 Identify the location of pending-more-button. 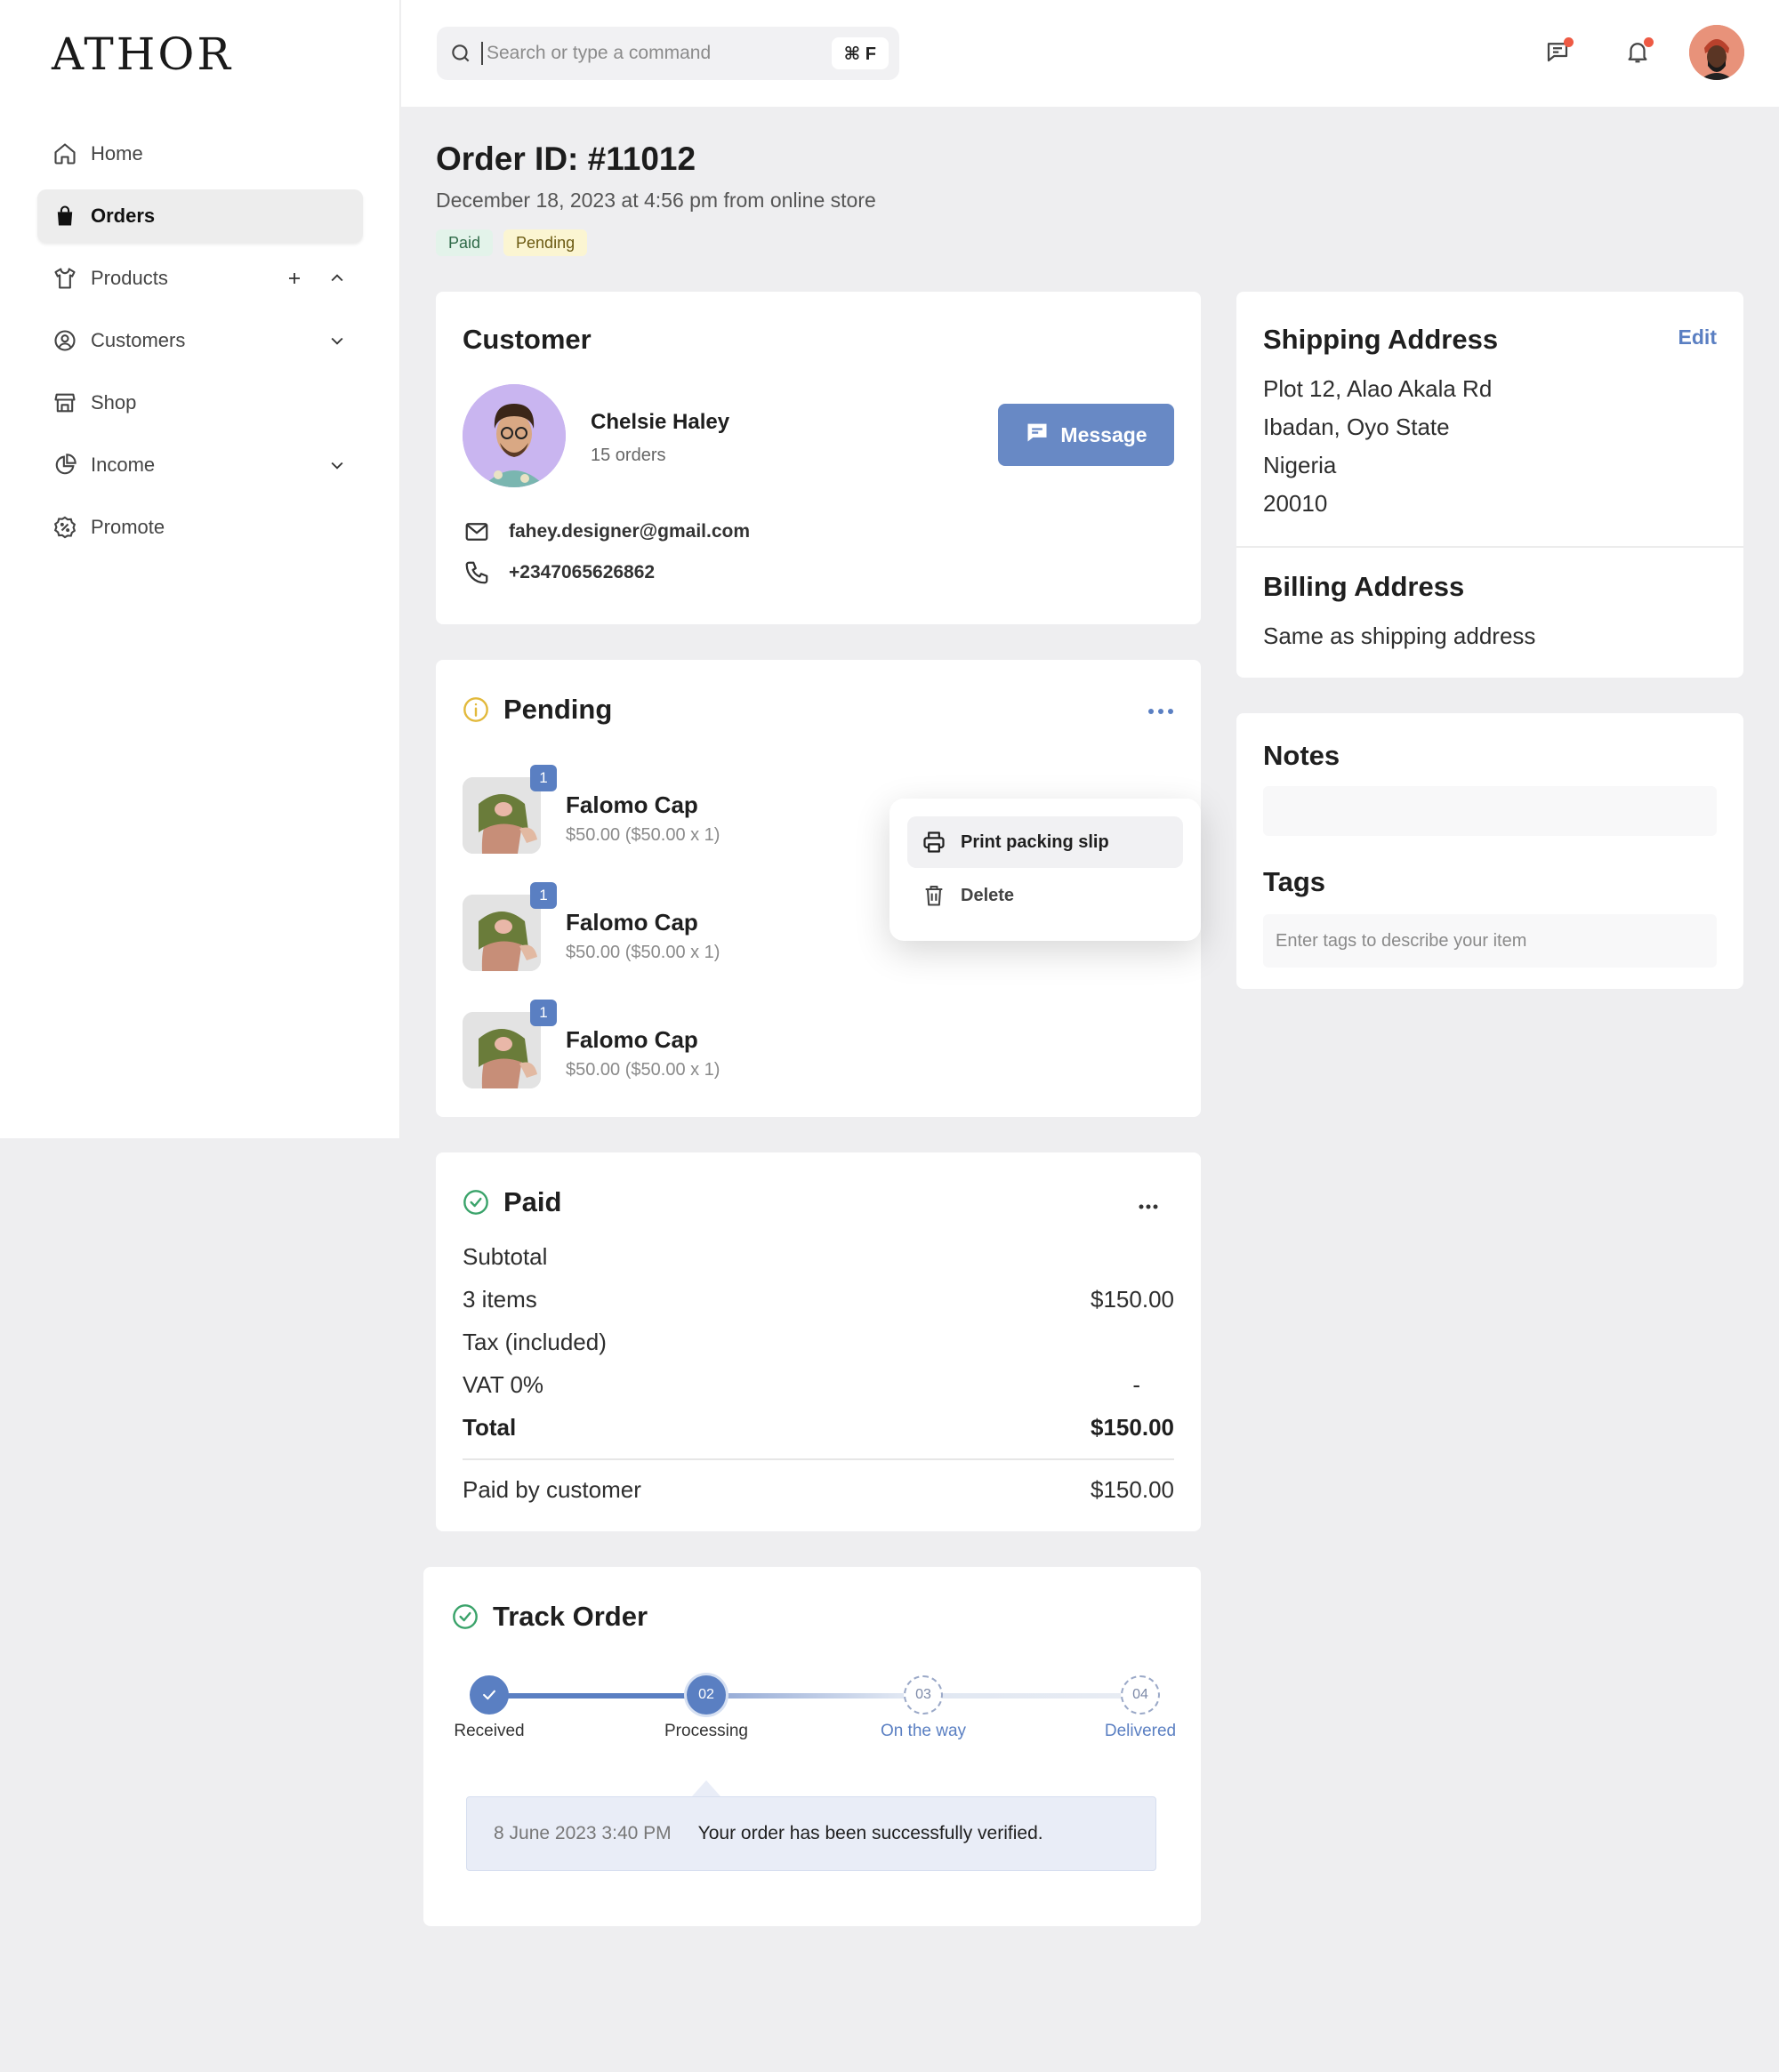
(1160, 709).